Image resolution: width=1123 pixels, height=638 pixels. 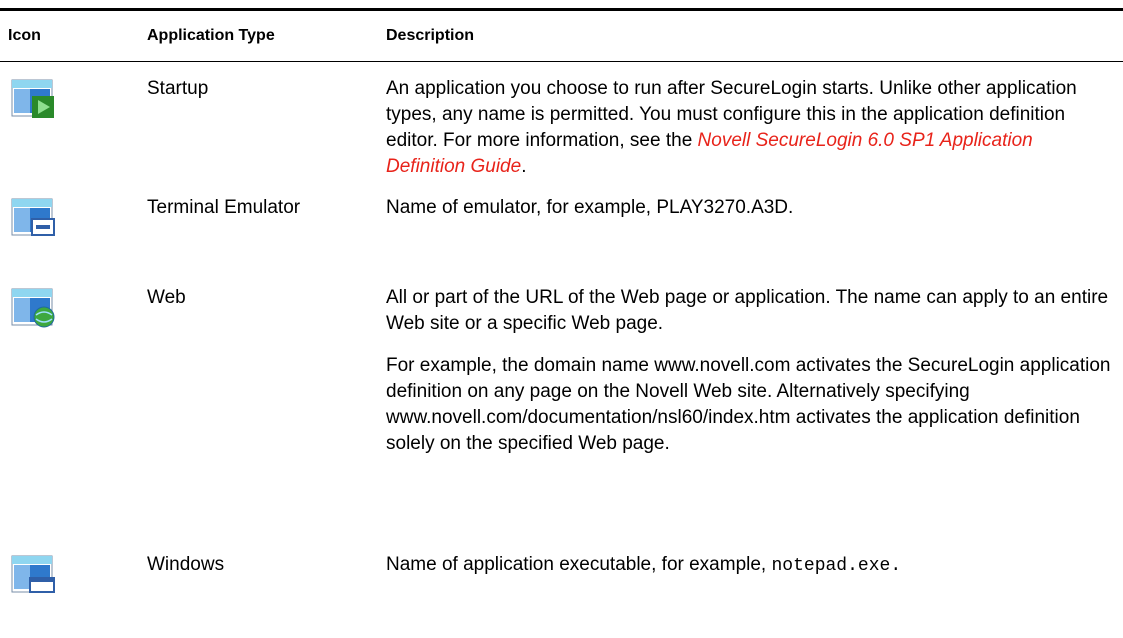 I want to click on application-type-windows: Windows, so click(x=186, y=564).